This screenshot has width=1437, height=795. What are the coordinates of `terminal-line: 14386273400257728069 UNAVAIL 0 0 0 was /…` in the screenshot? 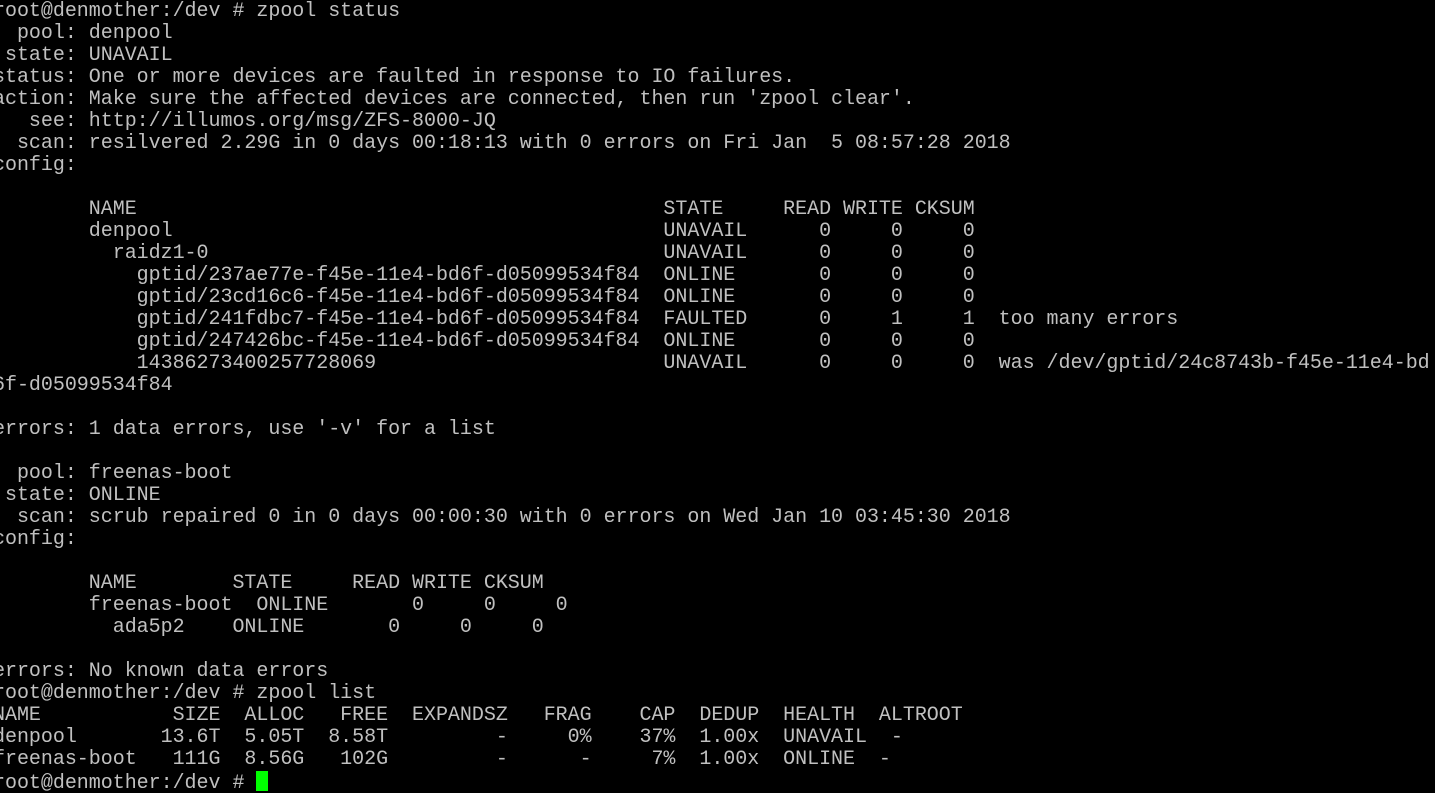 It's located at (715, 363).